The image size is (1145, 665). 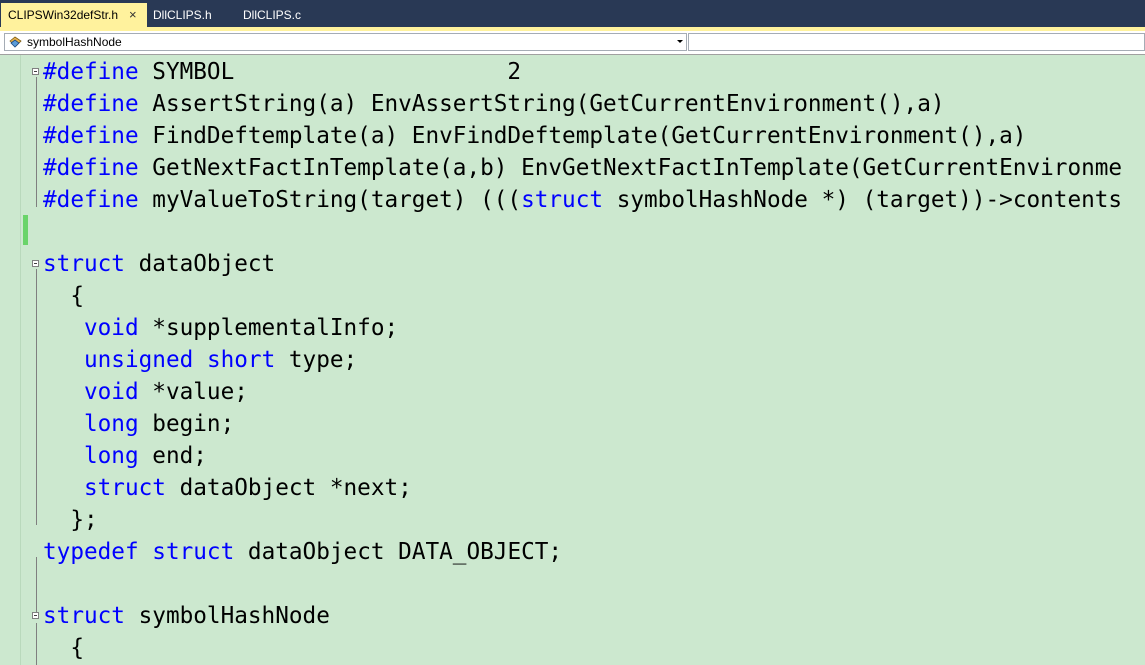 I want to click on code-line: #define SYMBOL 2, so click(x=282, y=72).